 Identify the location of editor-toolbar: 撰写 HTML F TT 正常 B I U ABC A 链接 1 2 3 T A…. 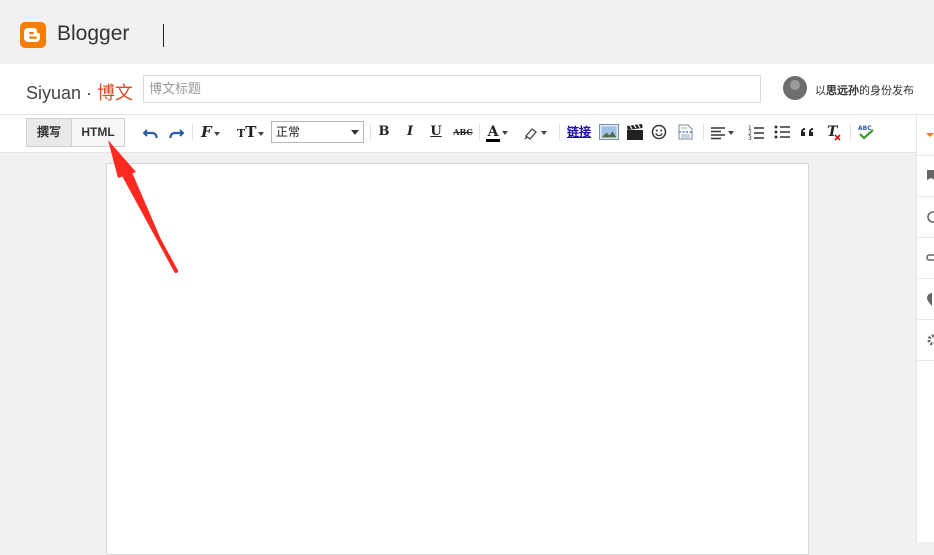
(458, 134).